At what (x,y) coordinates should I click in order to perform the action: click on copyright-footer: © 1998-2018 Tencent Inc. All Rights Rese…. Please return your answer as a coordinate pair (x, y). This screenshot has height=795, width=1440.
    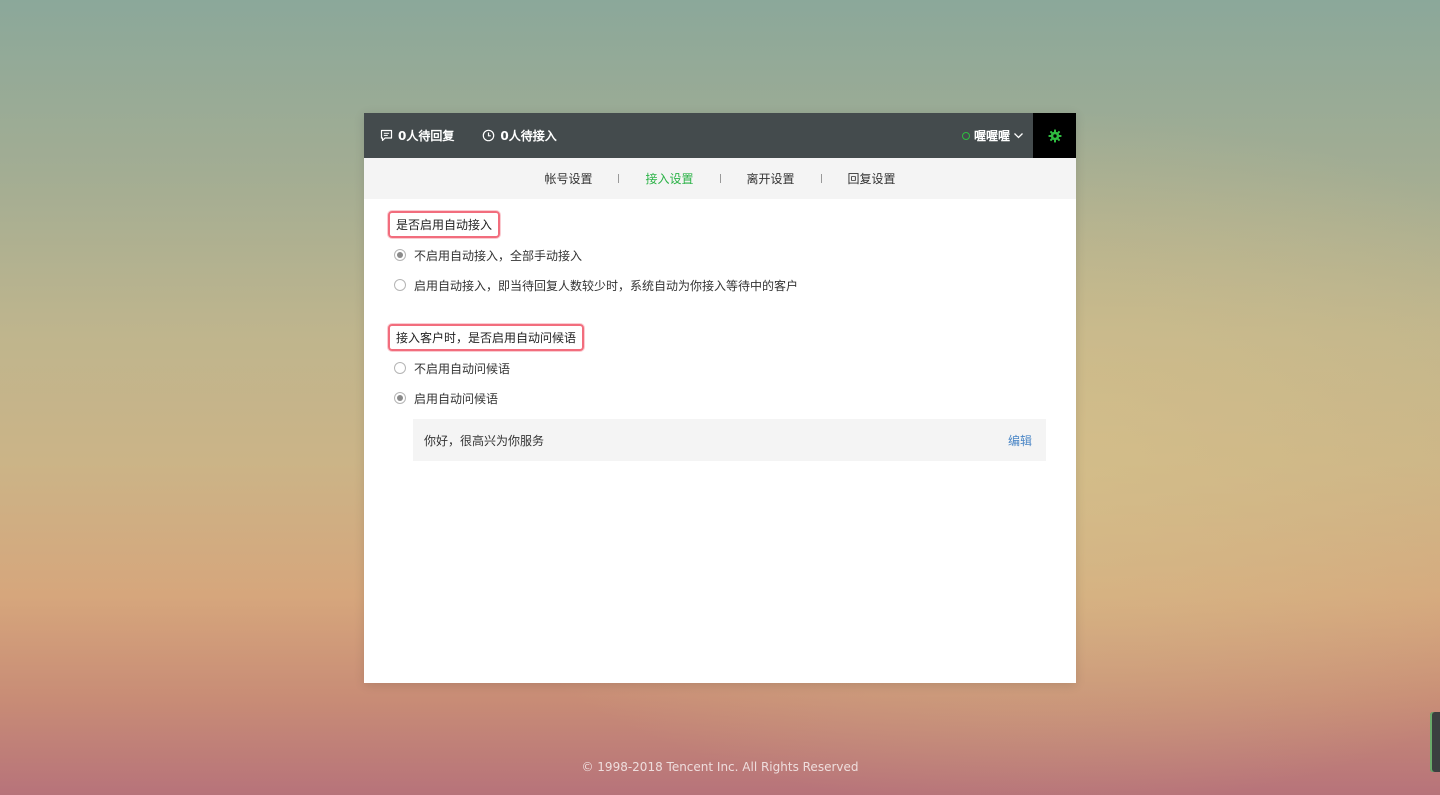
    Looking at the image, I should click on (720, 767).